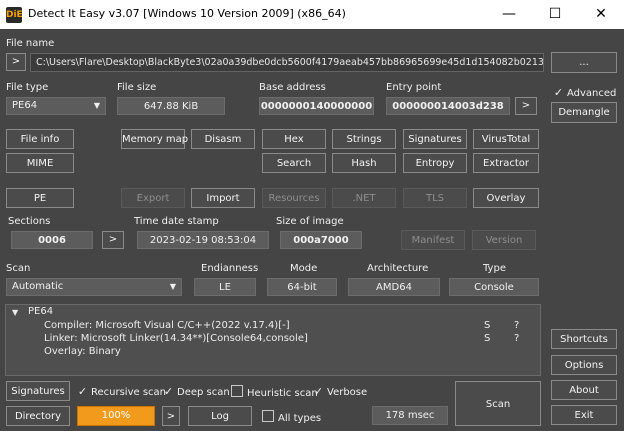  I want to click on recursive-scan-label: Recursive scan, so click(129, 392).